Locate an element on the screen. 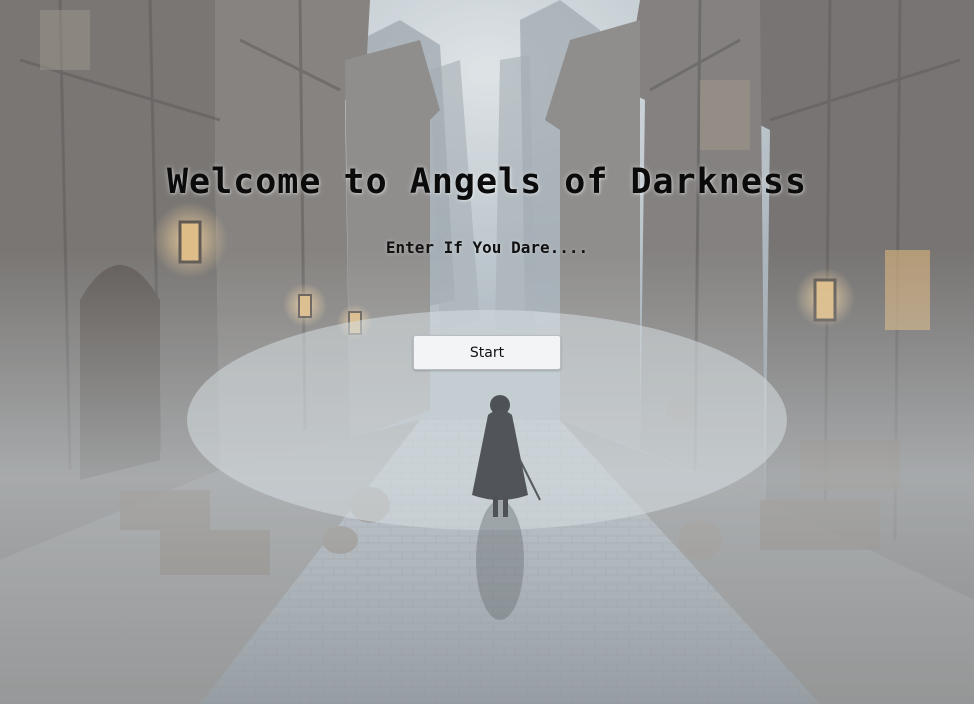 The width and height of the screenshot is (974, 704). game-title: Welcome to Angels of Darkness is located at coordinates (487, 182).